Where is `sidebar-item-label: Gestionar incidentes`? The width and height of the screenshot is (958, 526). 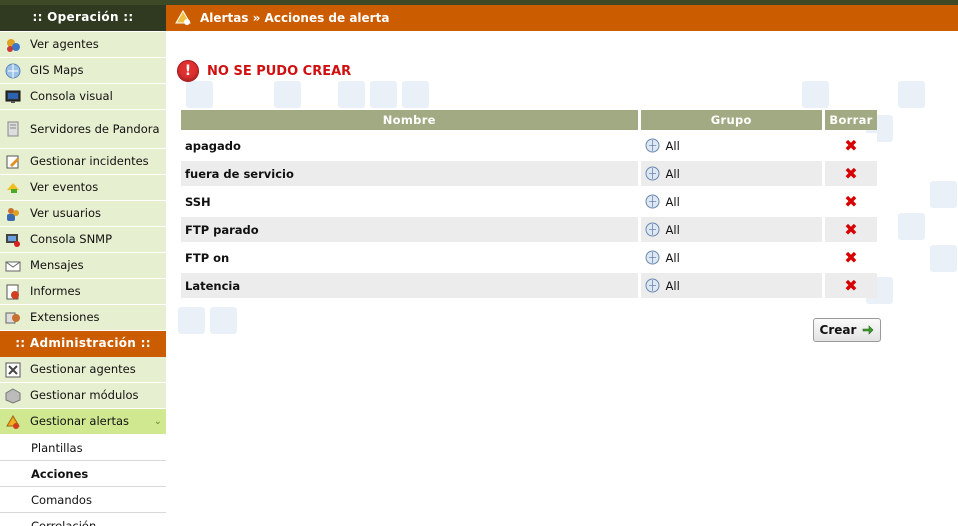
sidebar-item-label: Gestionar incidentes is located at coordinates (89, 161).